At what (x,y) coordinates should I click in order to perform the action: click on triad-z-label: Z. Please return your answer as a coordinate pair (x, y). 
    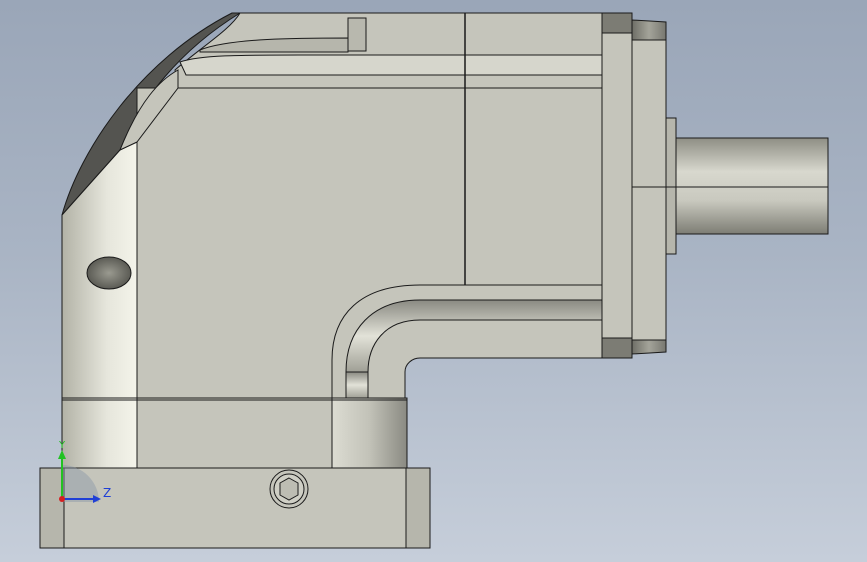
    Looking at the image, I should click on (107, 493).